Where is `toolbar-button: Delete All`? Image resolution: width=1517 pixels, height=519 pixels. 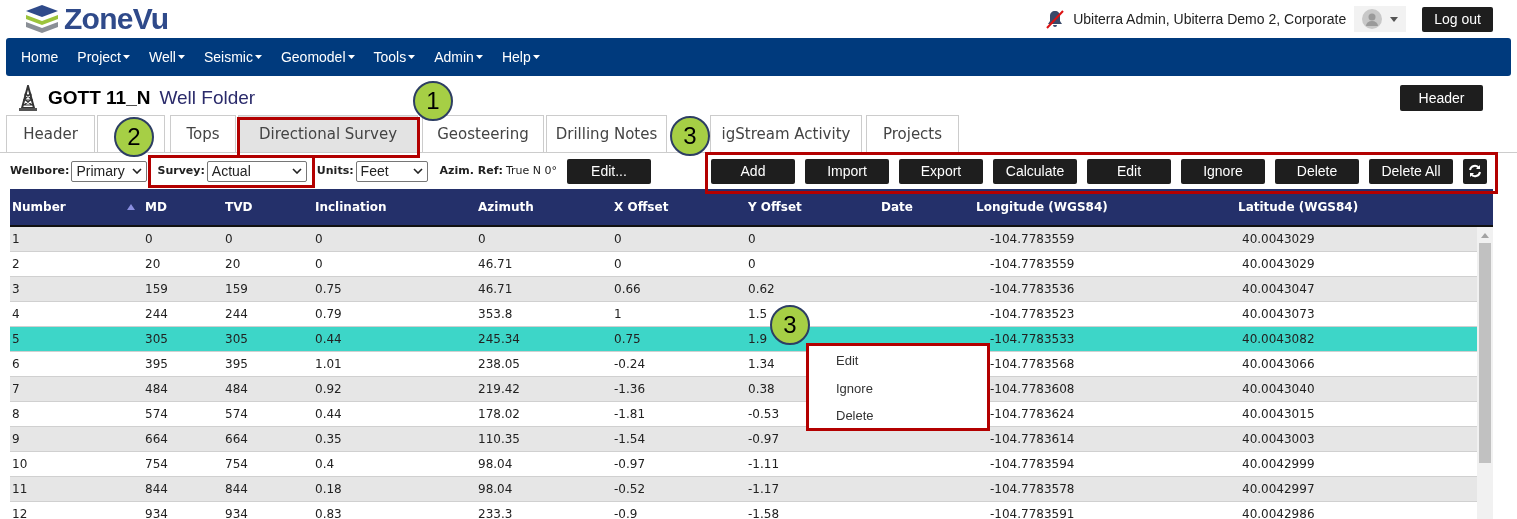 toolbar-button: Delete All is located at coordinates (1411, 171).